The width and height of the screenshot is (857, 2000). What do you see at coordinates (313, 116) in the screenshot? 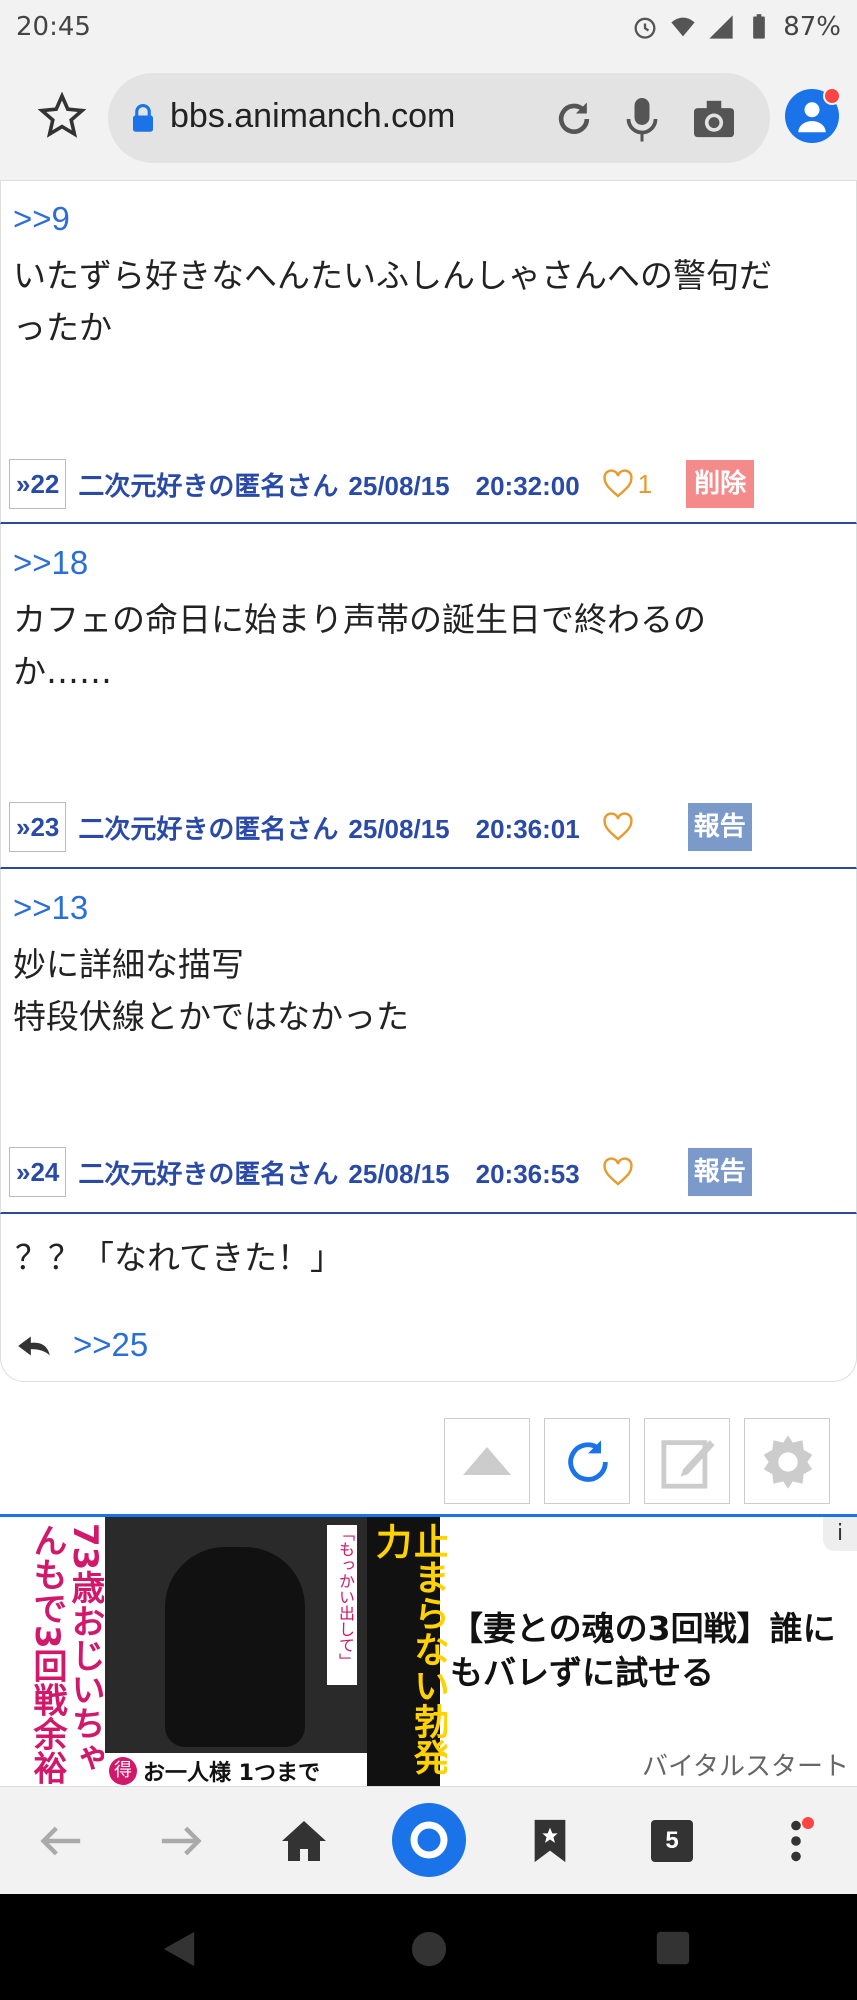
I see `url-text: bbs.animanch.com` at bounding box center [313, 116].